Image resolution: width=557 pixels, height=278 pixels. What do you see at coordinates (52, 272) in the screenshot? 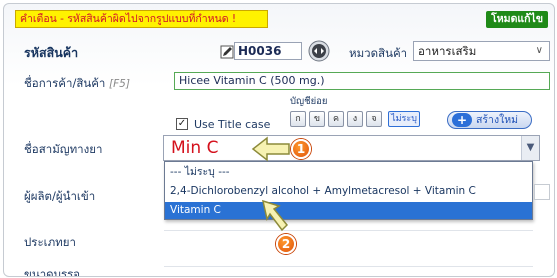
I see `package-size-label: ขนาดบรรจุ` at bounding box center [52, 272].